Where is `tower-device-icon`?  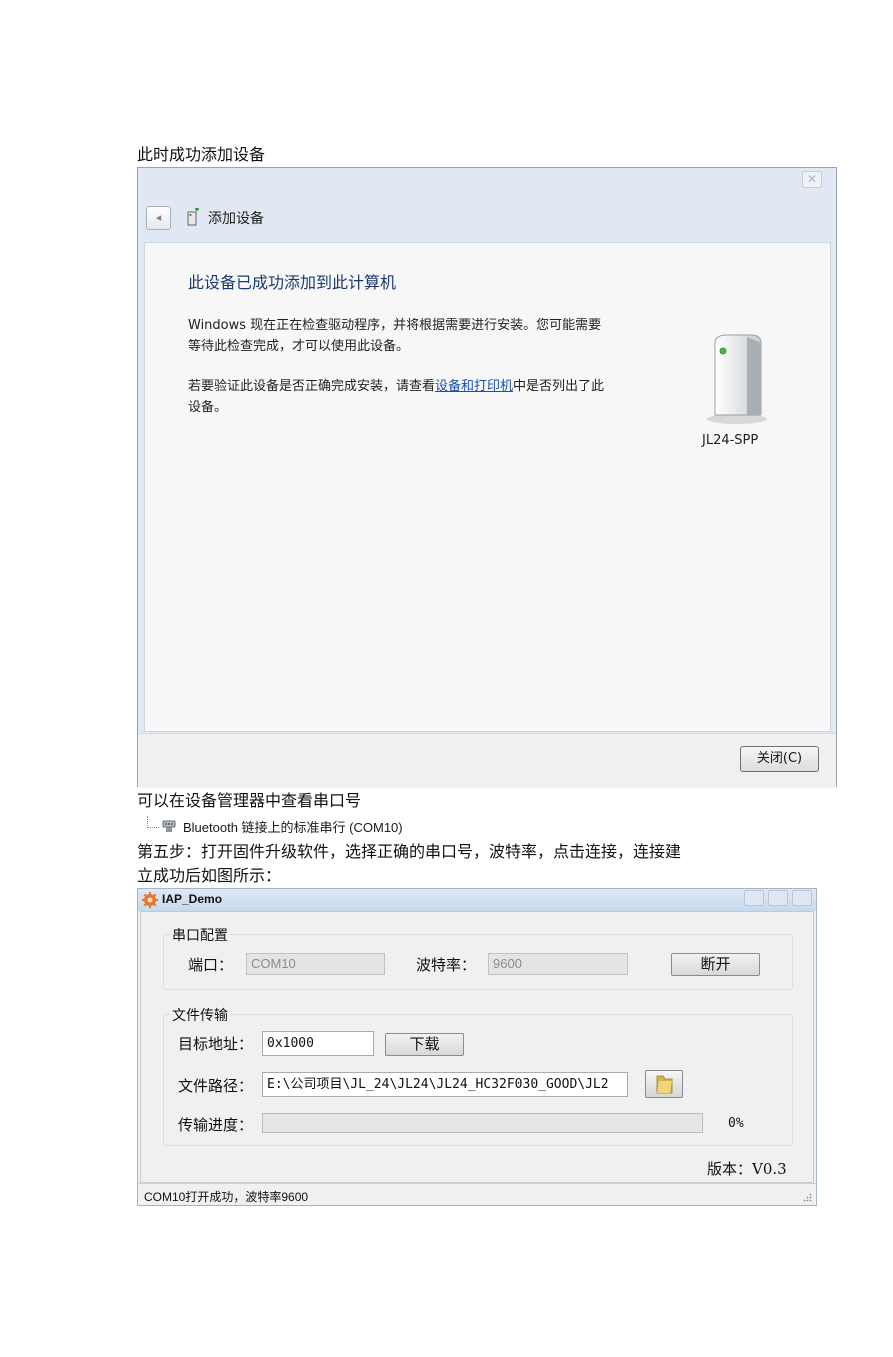
tower-device-icon is located at coordinates (737, 379).